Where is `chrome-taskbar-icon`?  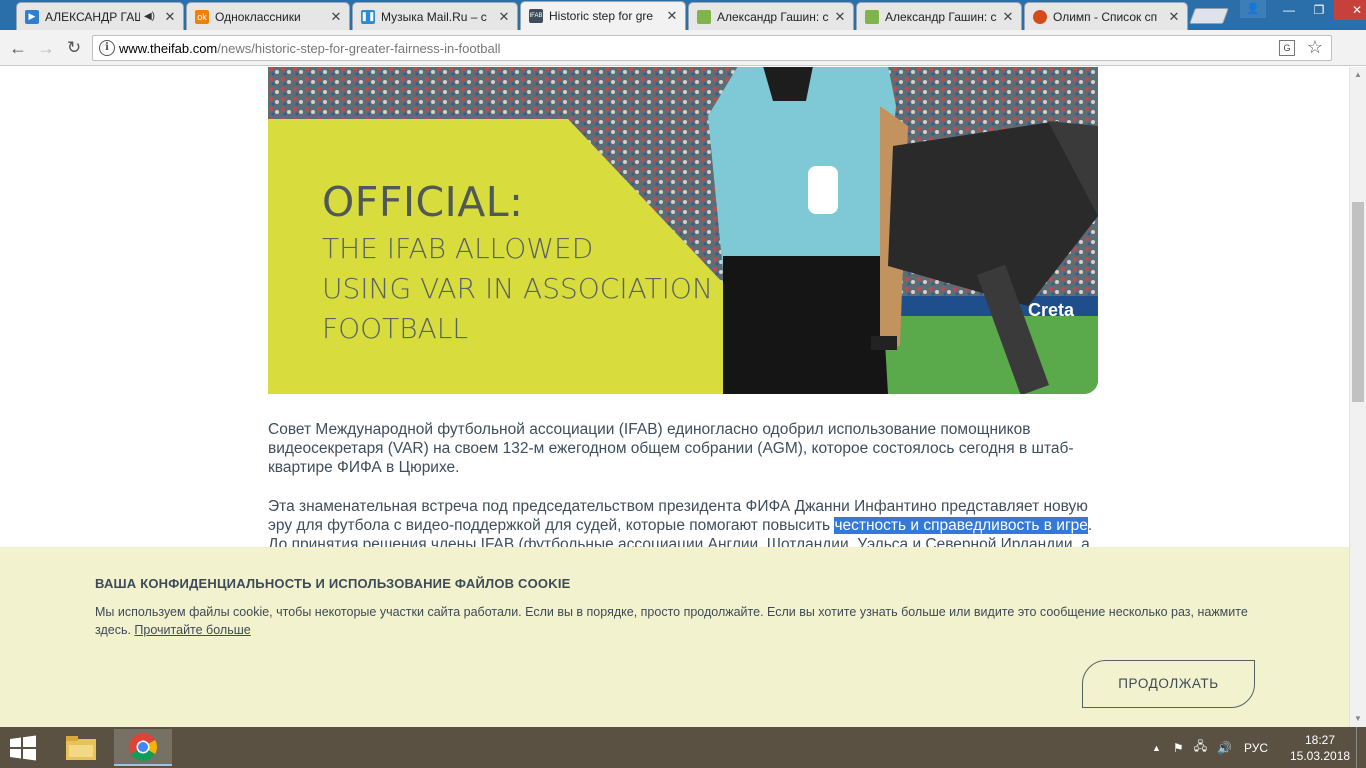
chrome-taskbar-icon is located at coordinates (143, 747).